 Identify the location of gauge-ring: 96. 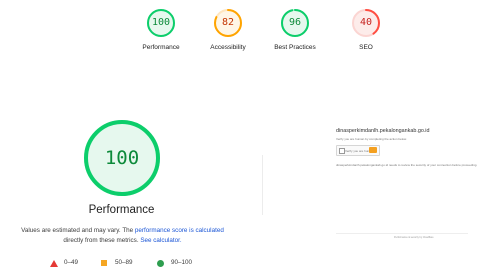
(295, 23).